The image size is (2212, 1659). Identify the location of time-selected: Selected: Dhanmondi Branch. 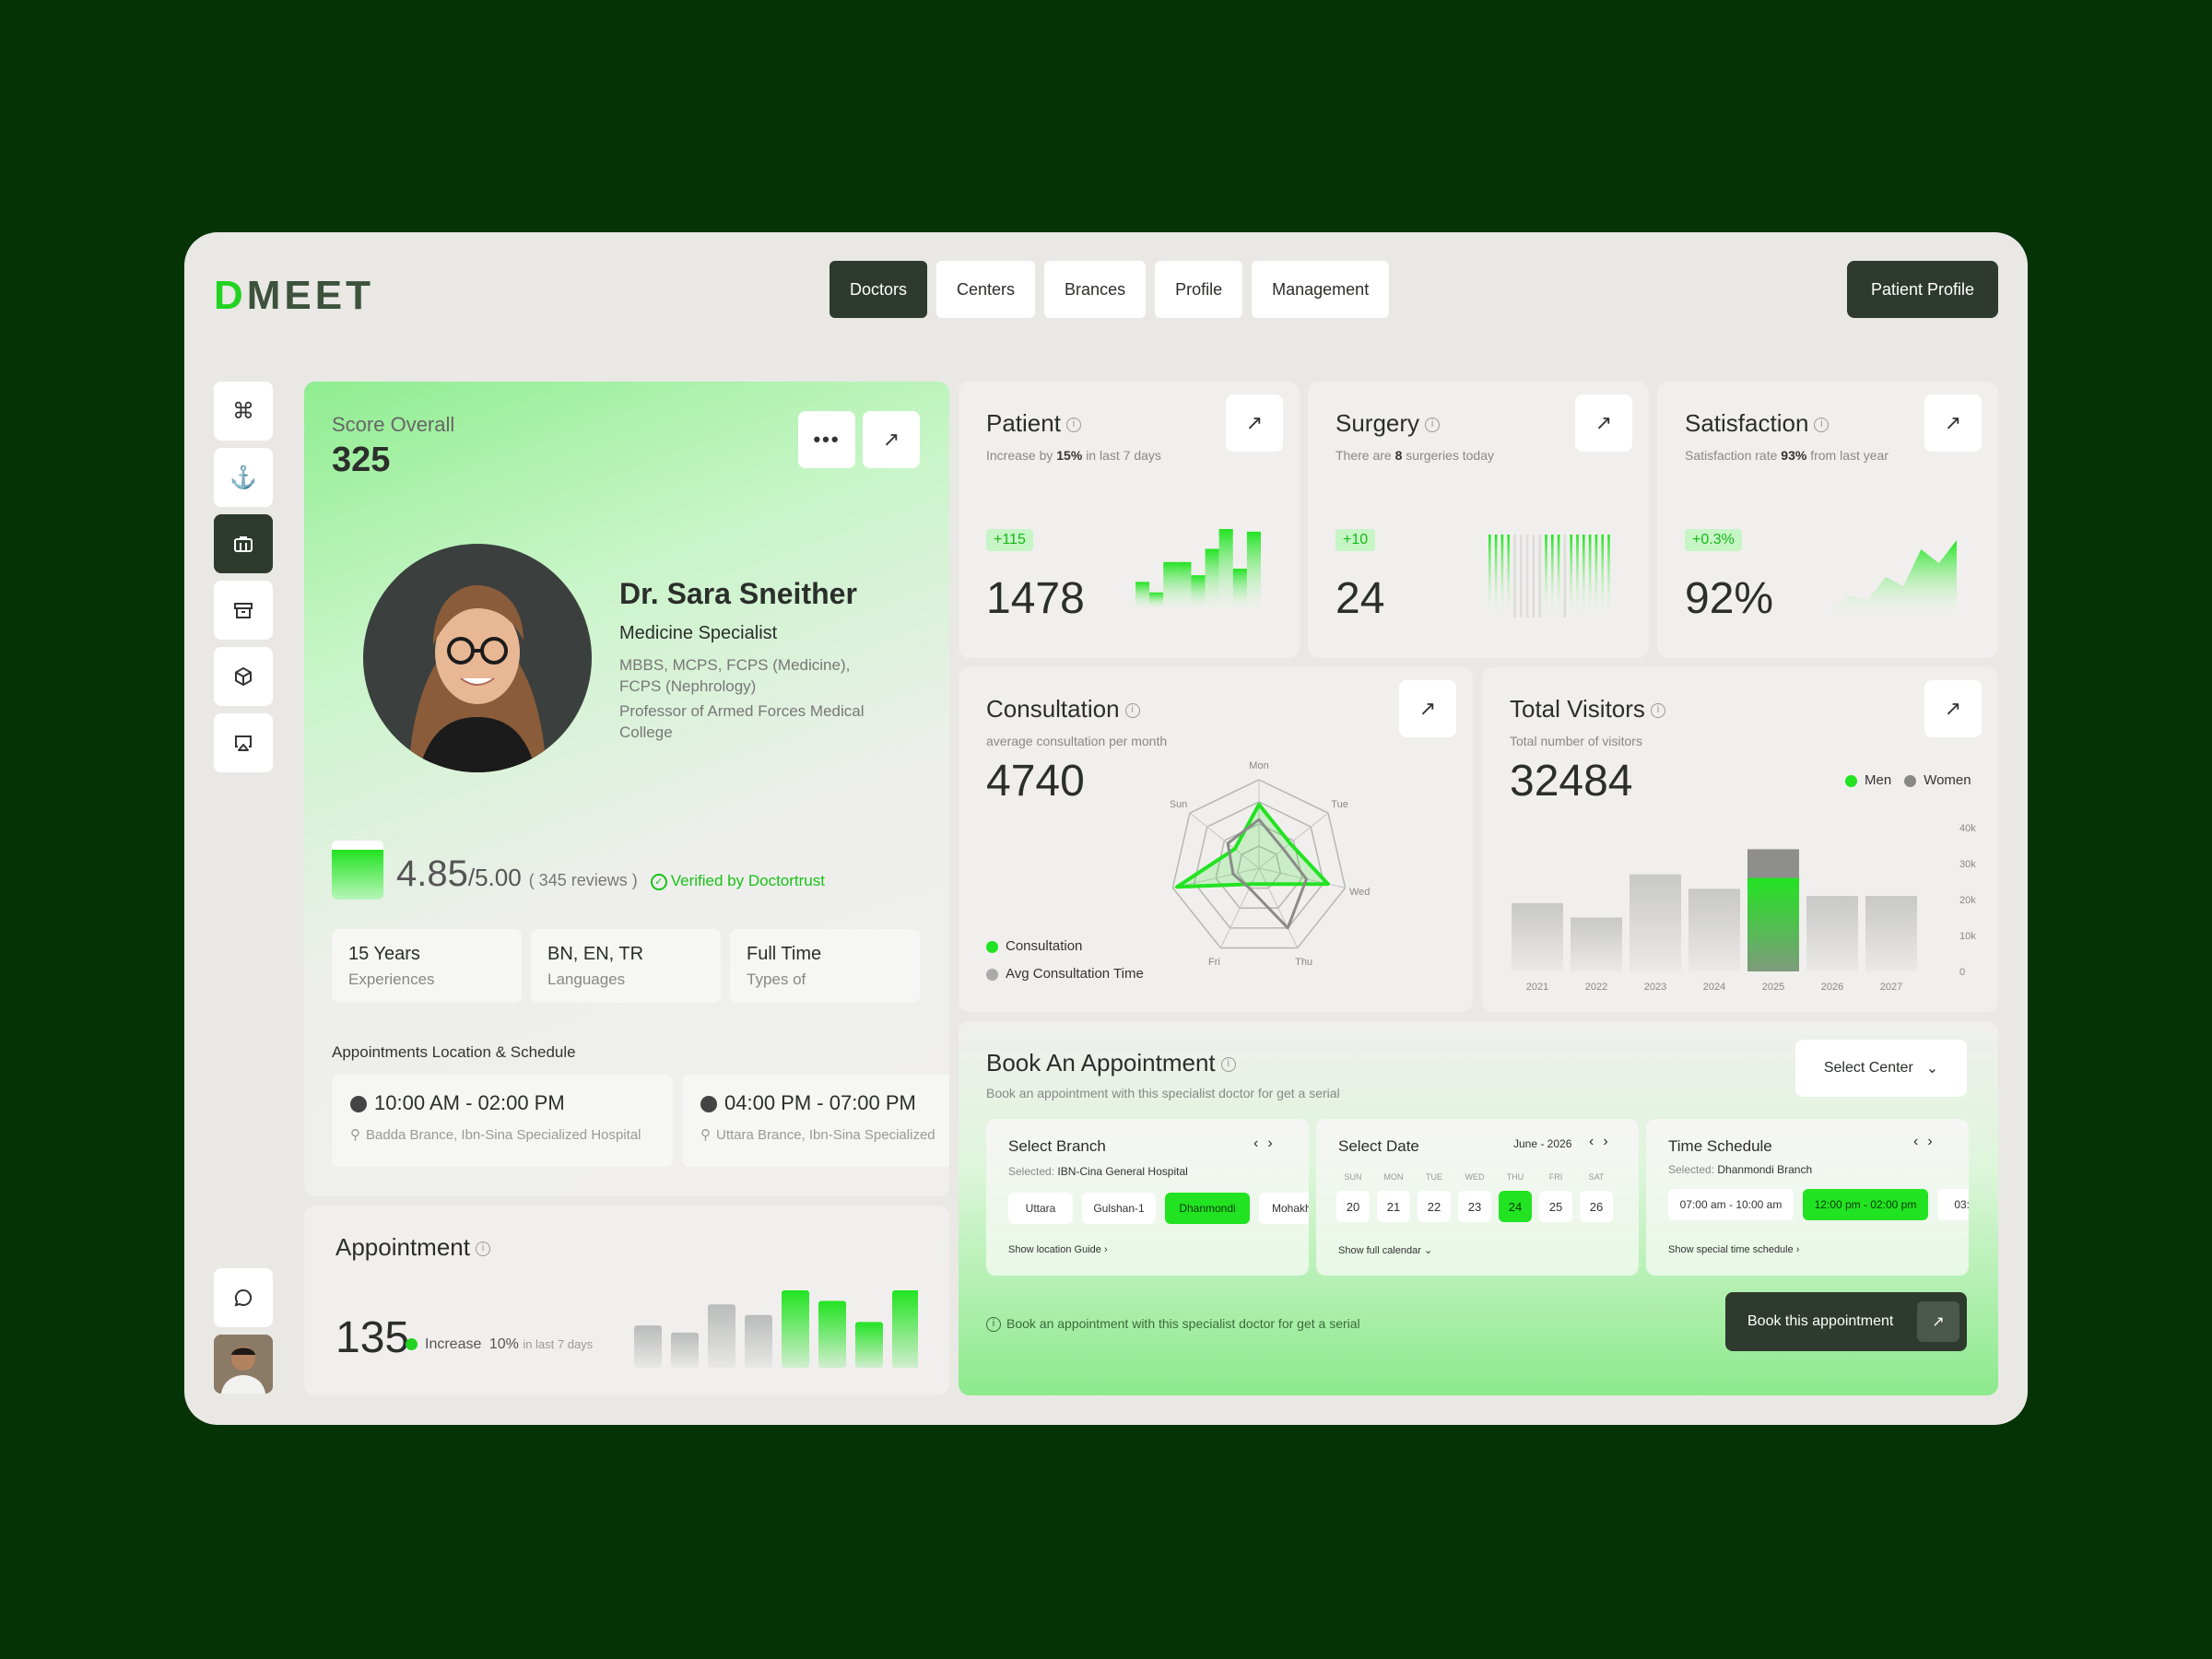
(1740, 1169).